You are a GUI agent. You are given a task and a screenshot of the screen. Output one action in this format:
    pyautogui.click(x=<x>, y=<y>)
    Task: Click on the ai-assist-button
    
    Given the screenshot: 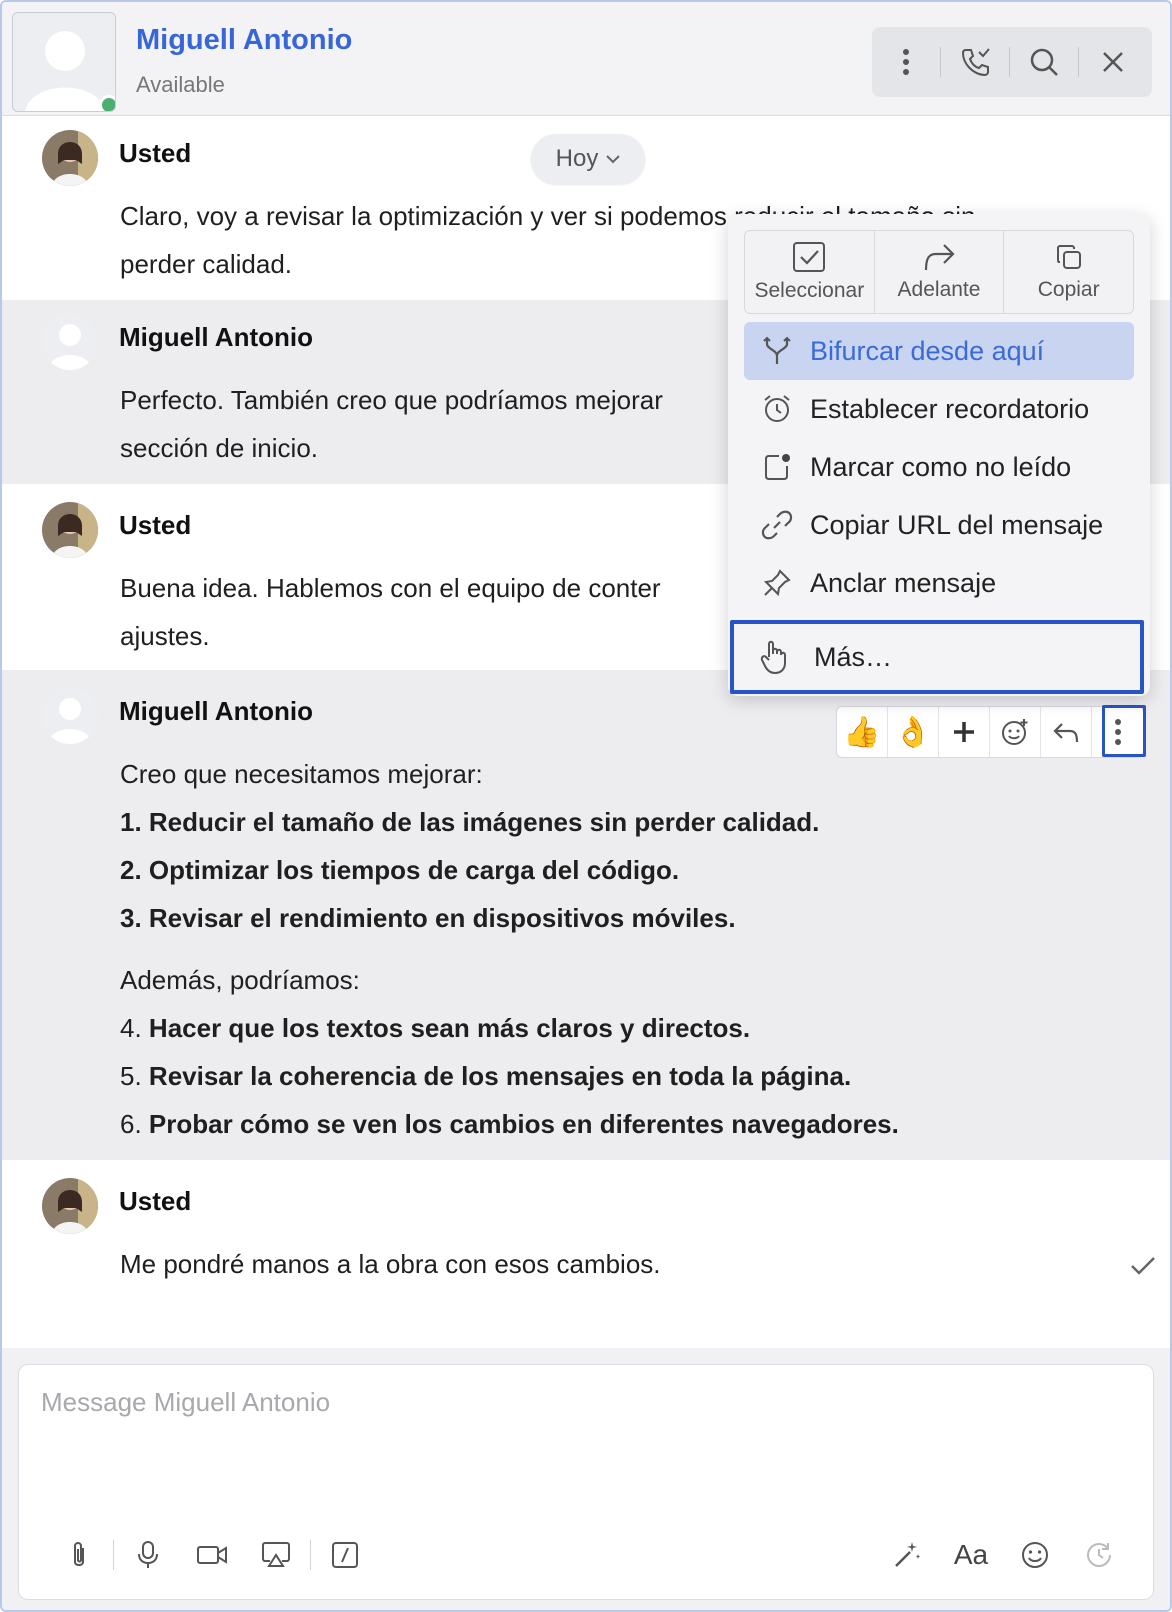 What is the action you would take?
    pyautogui.click(x=907, y=1555)
    